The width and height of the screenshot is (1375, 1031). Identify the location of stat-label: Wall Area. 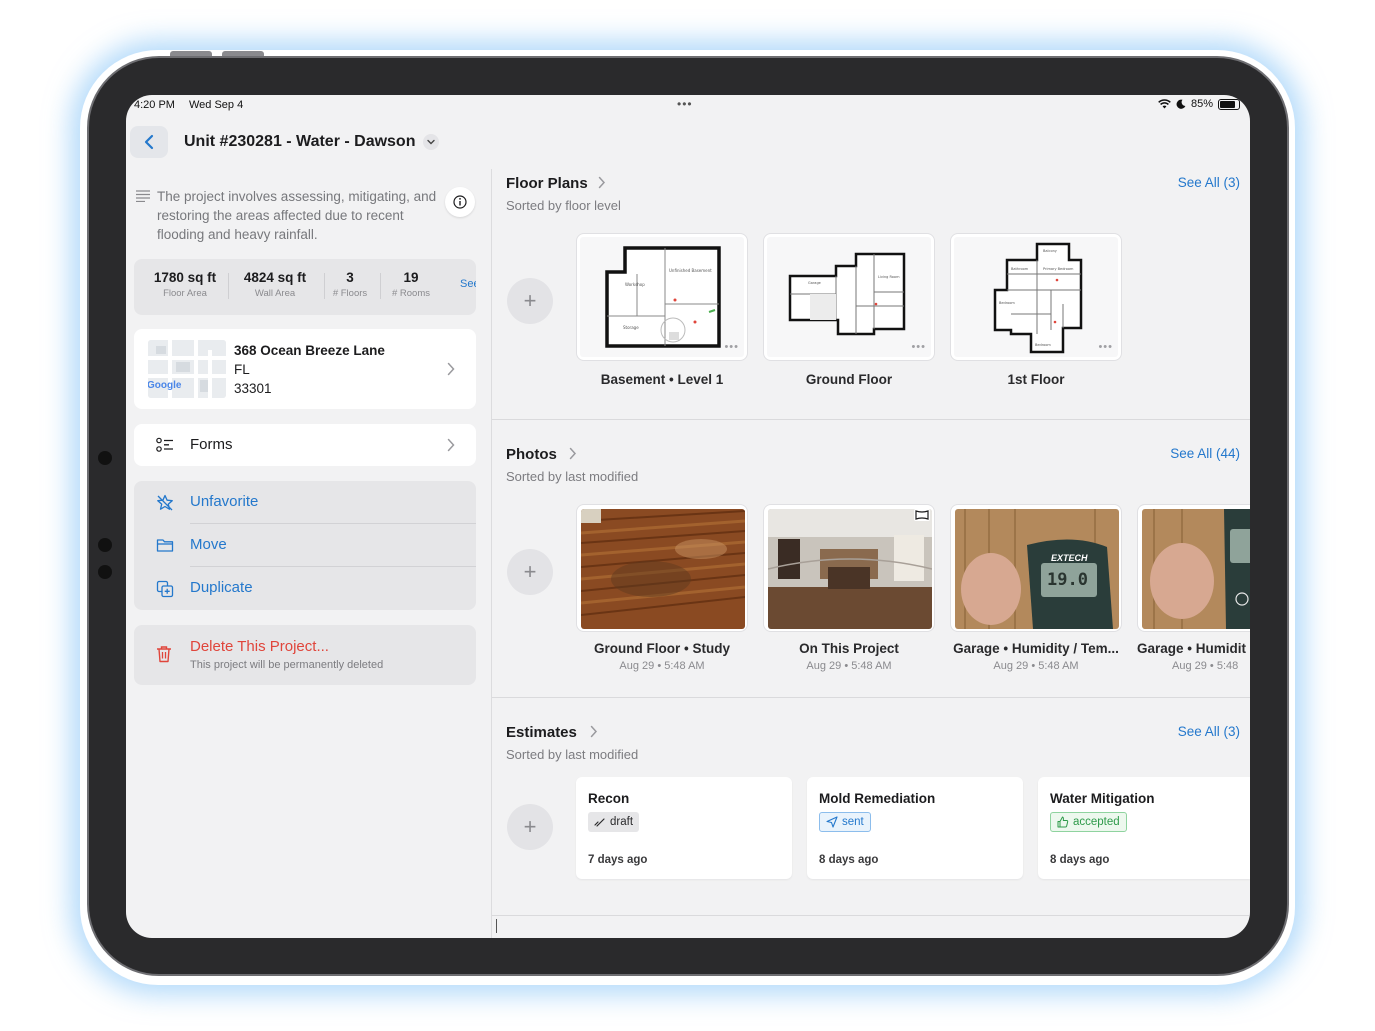
(275, 293).